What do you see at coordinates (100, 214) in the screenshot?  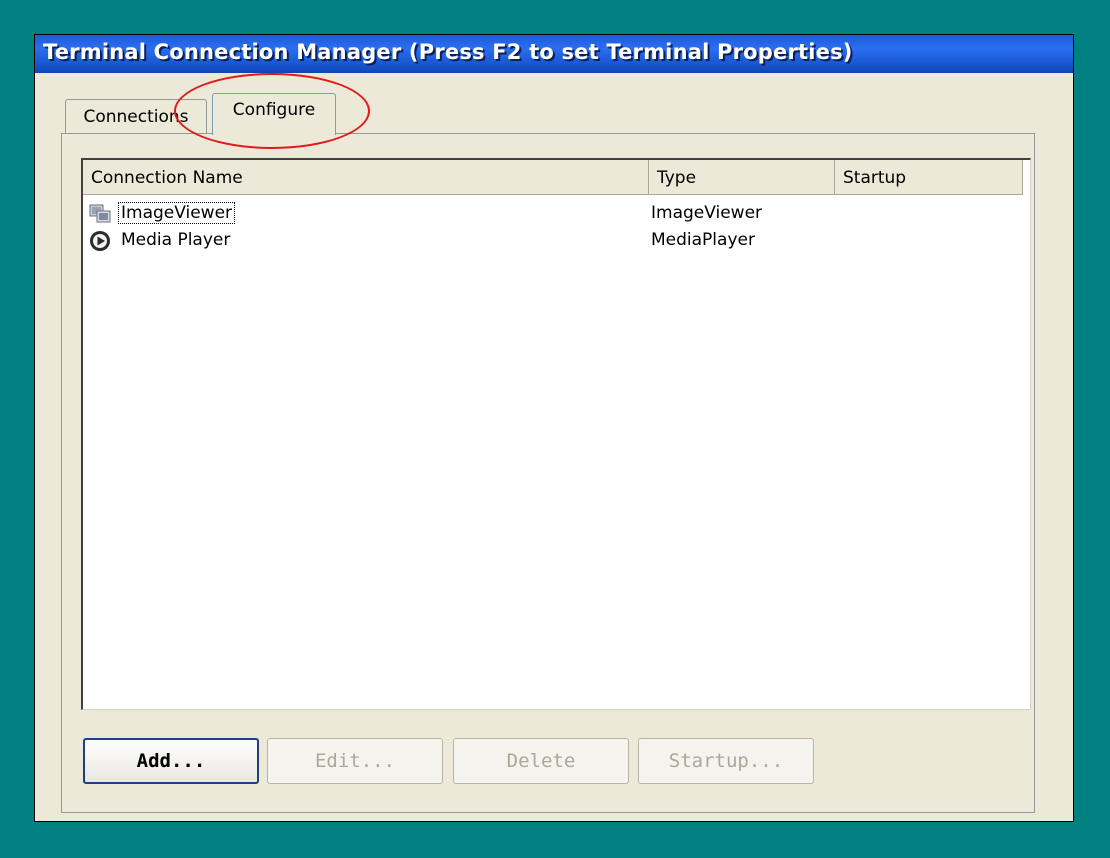 I see `image-viewer-icon` at bounding box center [100, 214].